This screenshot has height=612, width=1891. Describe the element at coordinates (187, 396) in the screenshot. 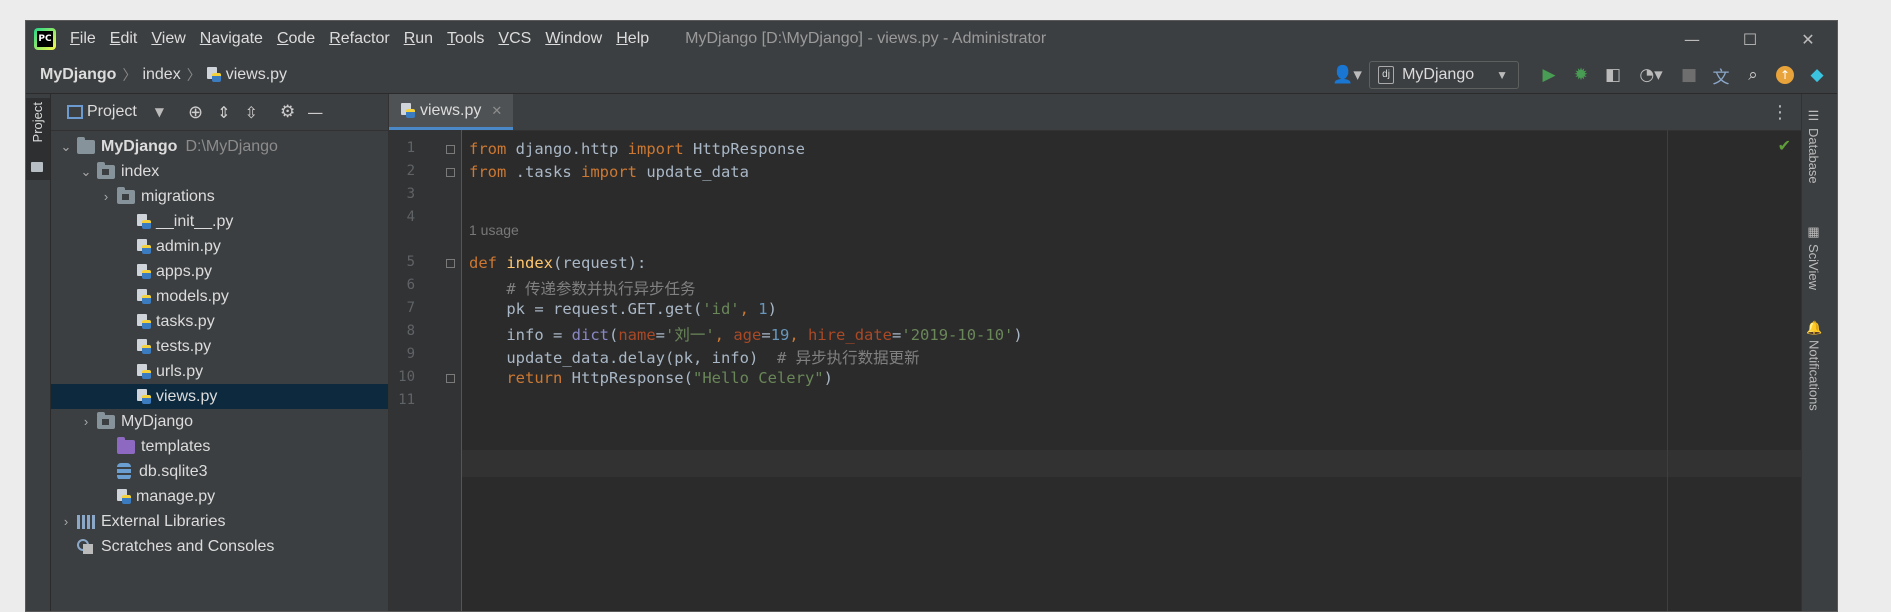

I see `tree-item-label: views.py` at that location.